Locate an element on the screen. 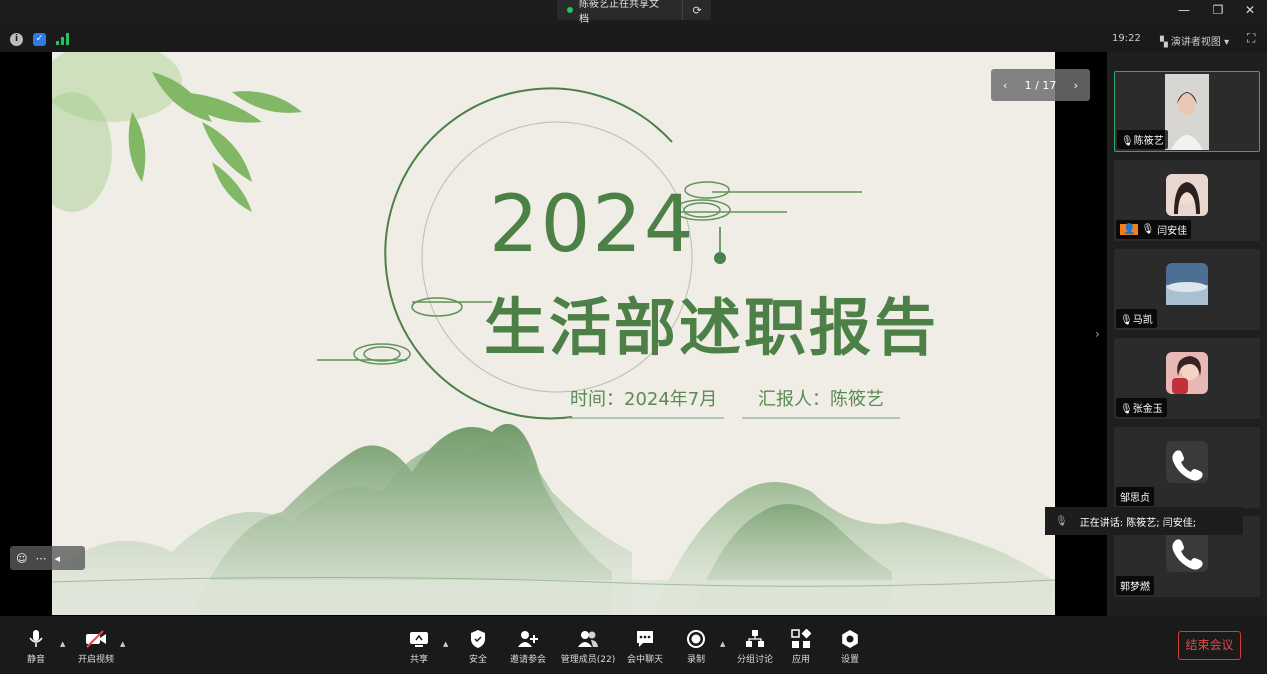 Image resolution: width=1267 pixels, height=674 pixels. participant-tile: 👤 🎙 闫安佳 is located at coordinates (1187, 200).